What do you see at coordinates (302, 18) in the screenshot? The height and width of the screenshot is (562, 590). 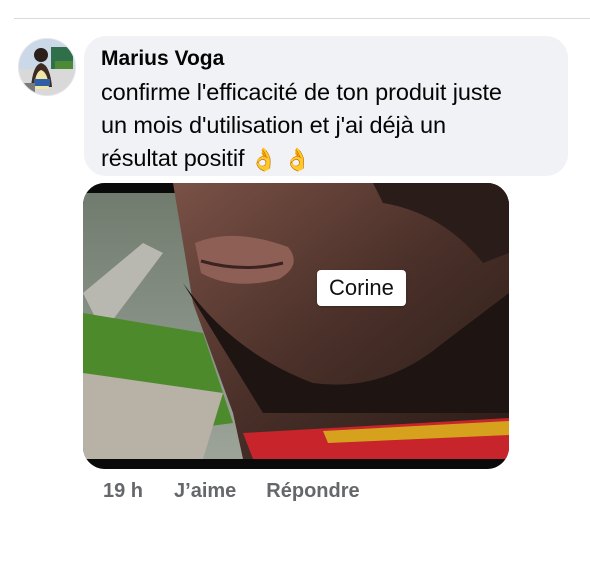 I see `divider` at bounding box center [302, 18].